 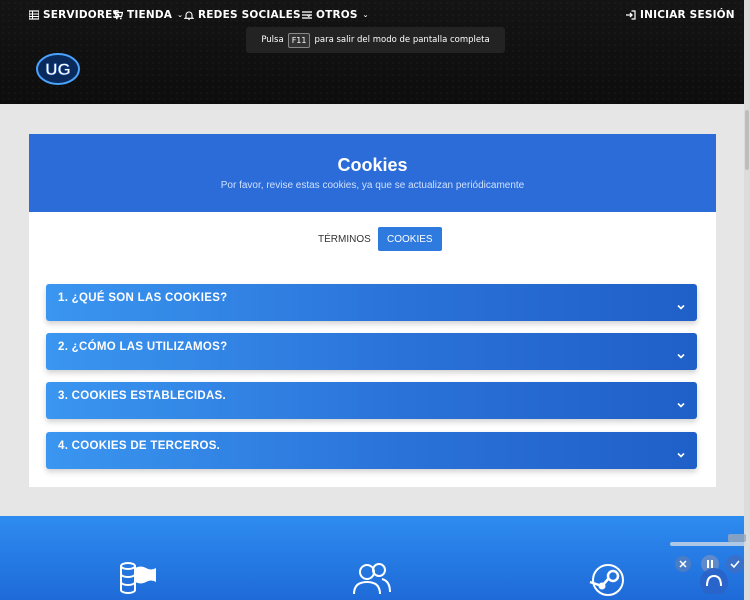 I want to click on login-link: INICIAR SESIÓN, so click(x=680, y=15).